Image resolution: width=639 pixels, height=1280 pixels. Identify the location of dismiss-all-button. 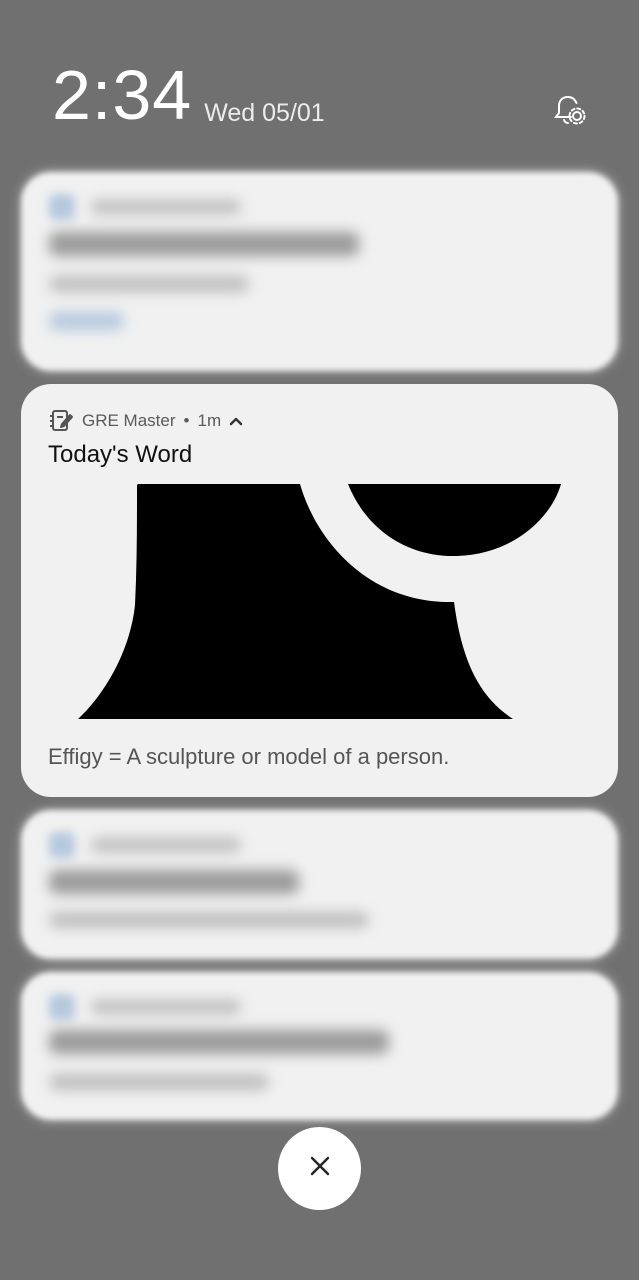
(319, 1168).